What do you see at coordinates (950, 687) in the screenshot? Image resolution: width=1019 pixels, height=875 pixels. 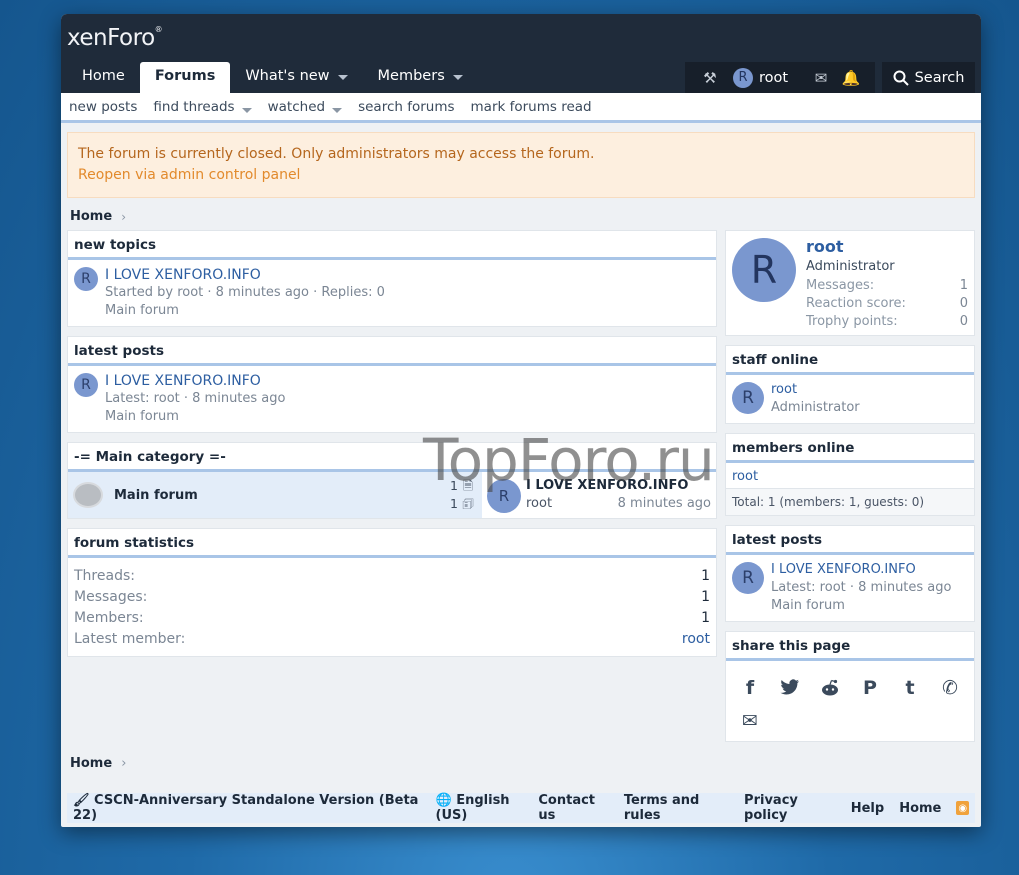 I see `whatsapp-icon: ✆` at bounding box center [950, 687].